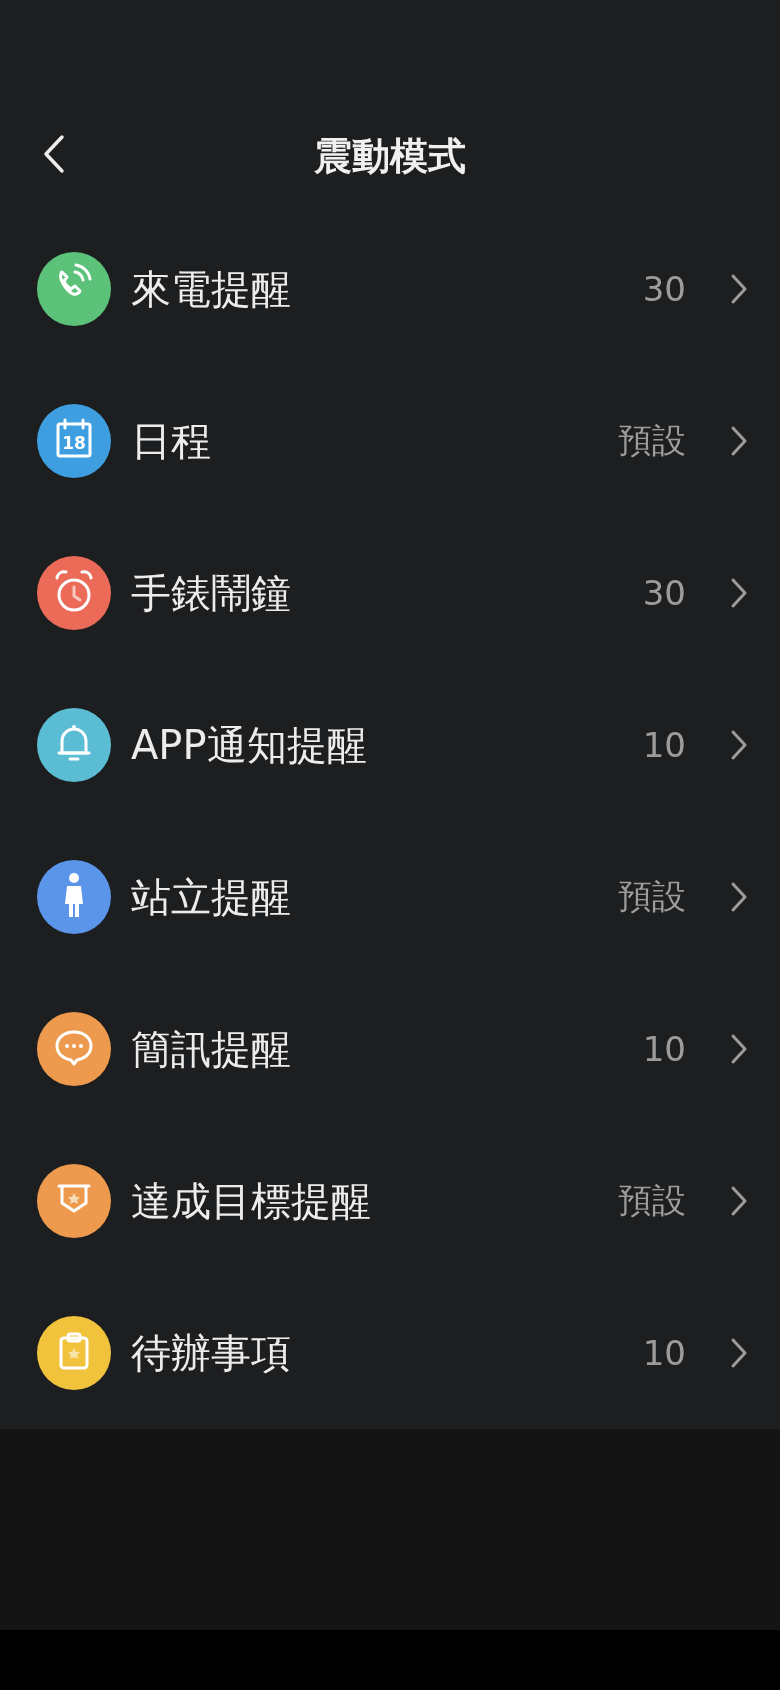  I want to click on settings-row: 站立提醒 預設, so click(390, 897).